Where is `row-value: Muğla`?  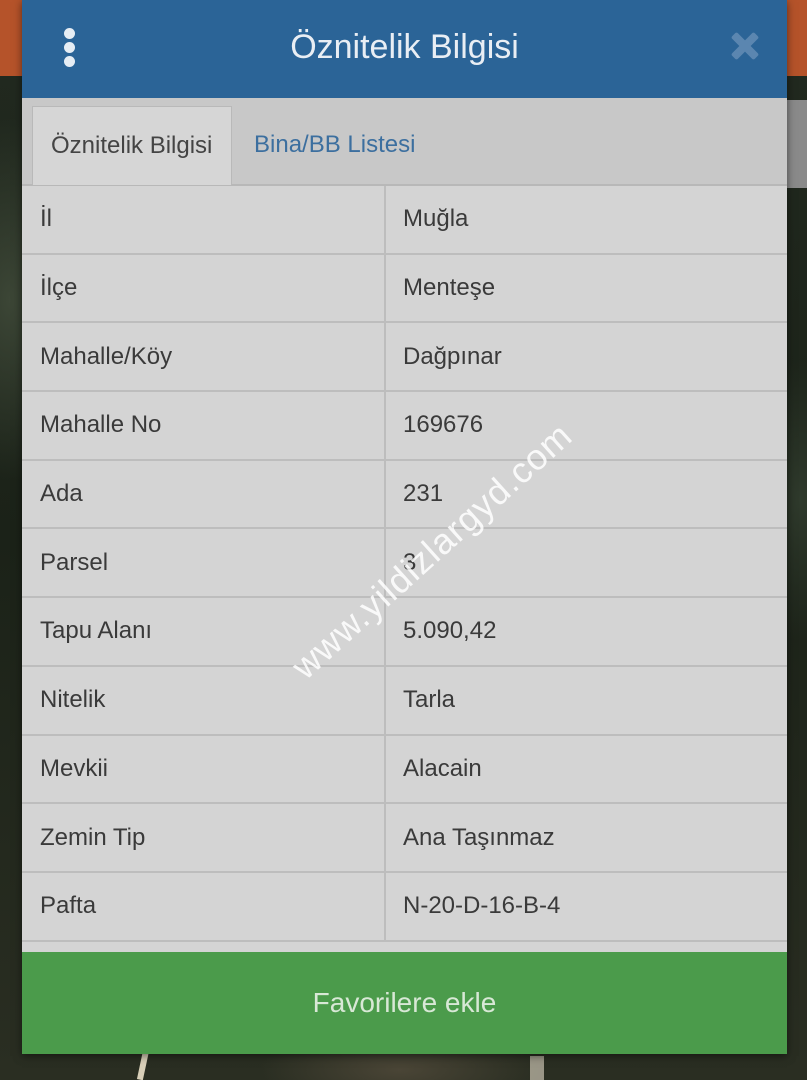 row-value: Muğla is located at coordinates (436, 219).